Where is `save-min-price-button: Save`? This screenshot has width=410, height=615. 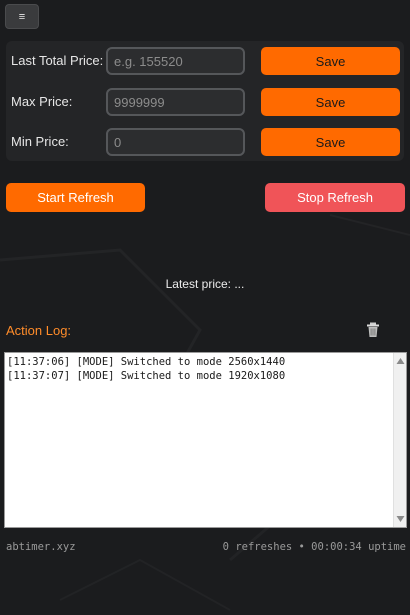 save-min-price-button: Save is located at coordinates (330, 142).